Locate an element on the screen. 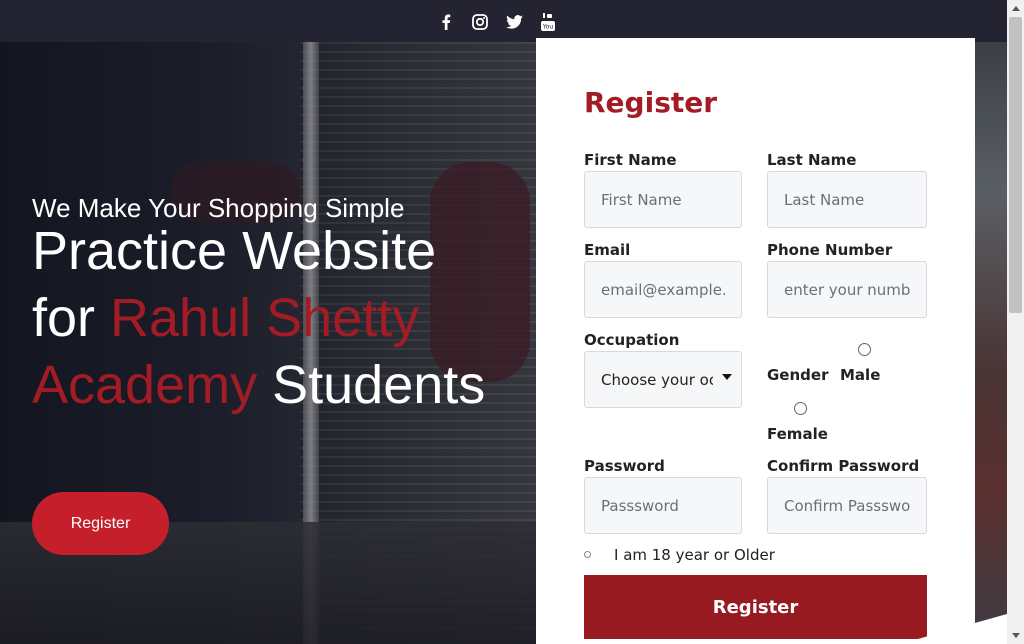 Image resolution: width=1024 pixels, height=644 pixels. email-label: Email is located at coordinates (607, 250).